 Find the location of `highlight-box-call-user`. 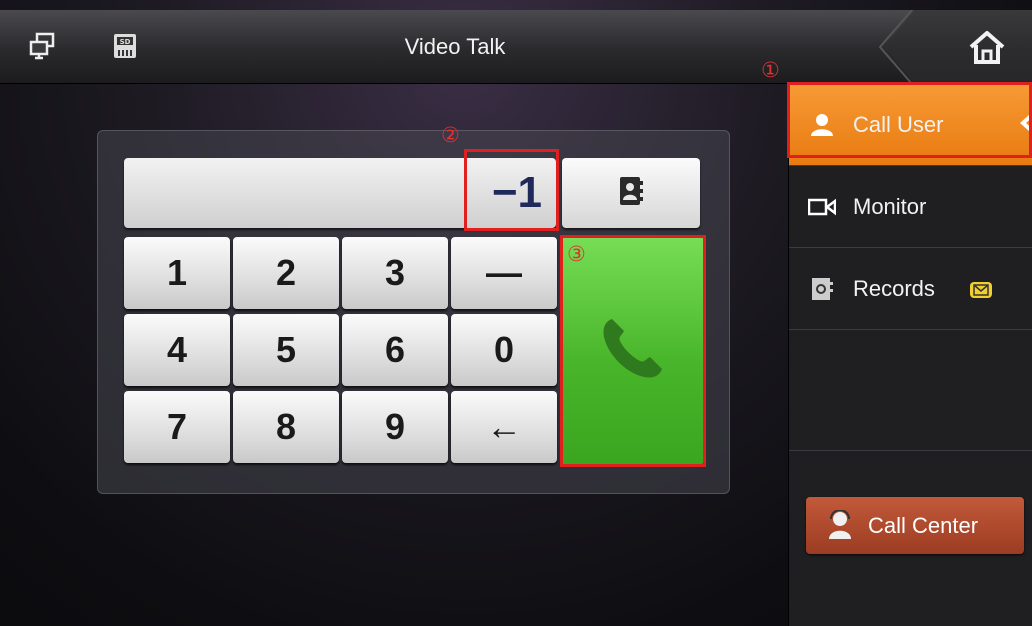

highlight-box-call-user is located at coordinates (909, 120).